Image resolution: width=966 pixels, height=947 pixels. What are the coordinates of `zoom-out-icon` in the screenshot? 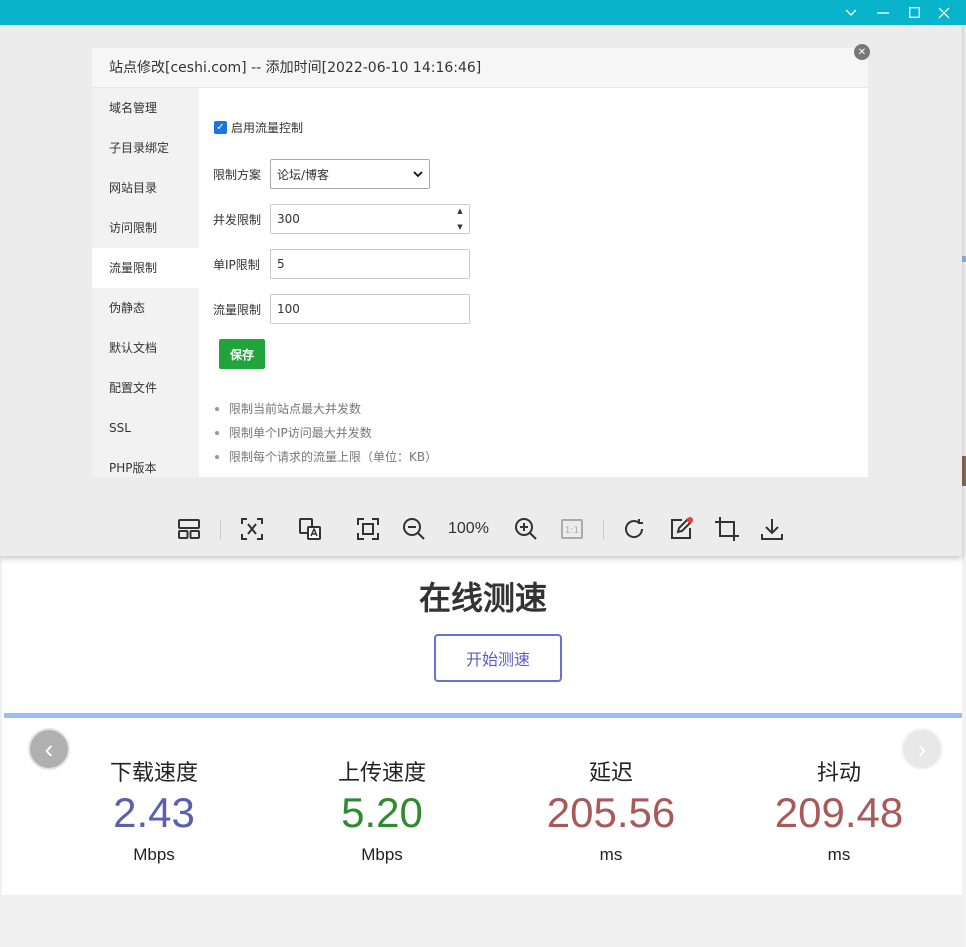 It's located at (414, 529).